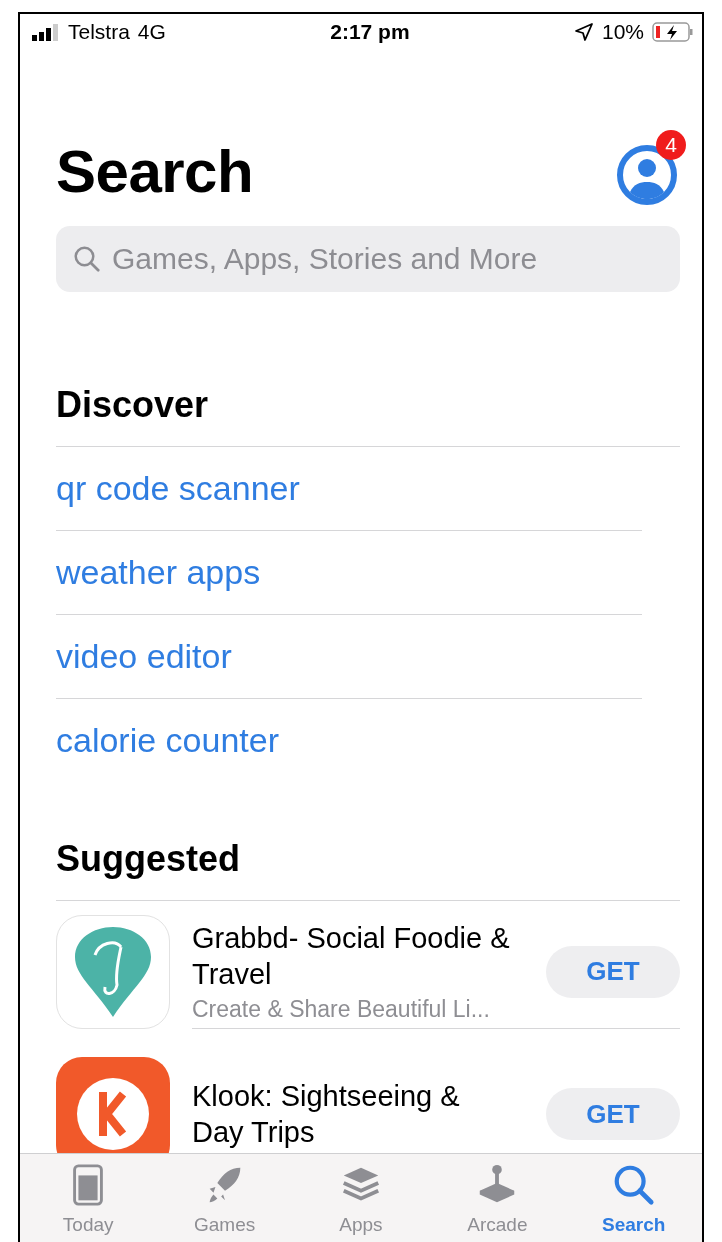 The height and width of the screenshot is (1242, 722). What do you see at coordinates (151, 32) in the screenshot?
I see `network-type: 4G` at bounding box center [151, 32].